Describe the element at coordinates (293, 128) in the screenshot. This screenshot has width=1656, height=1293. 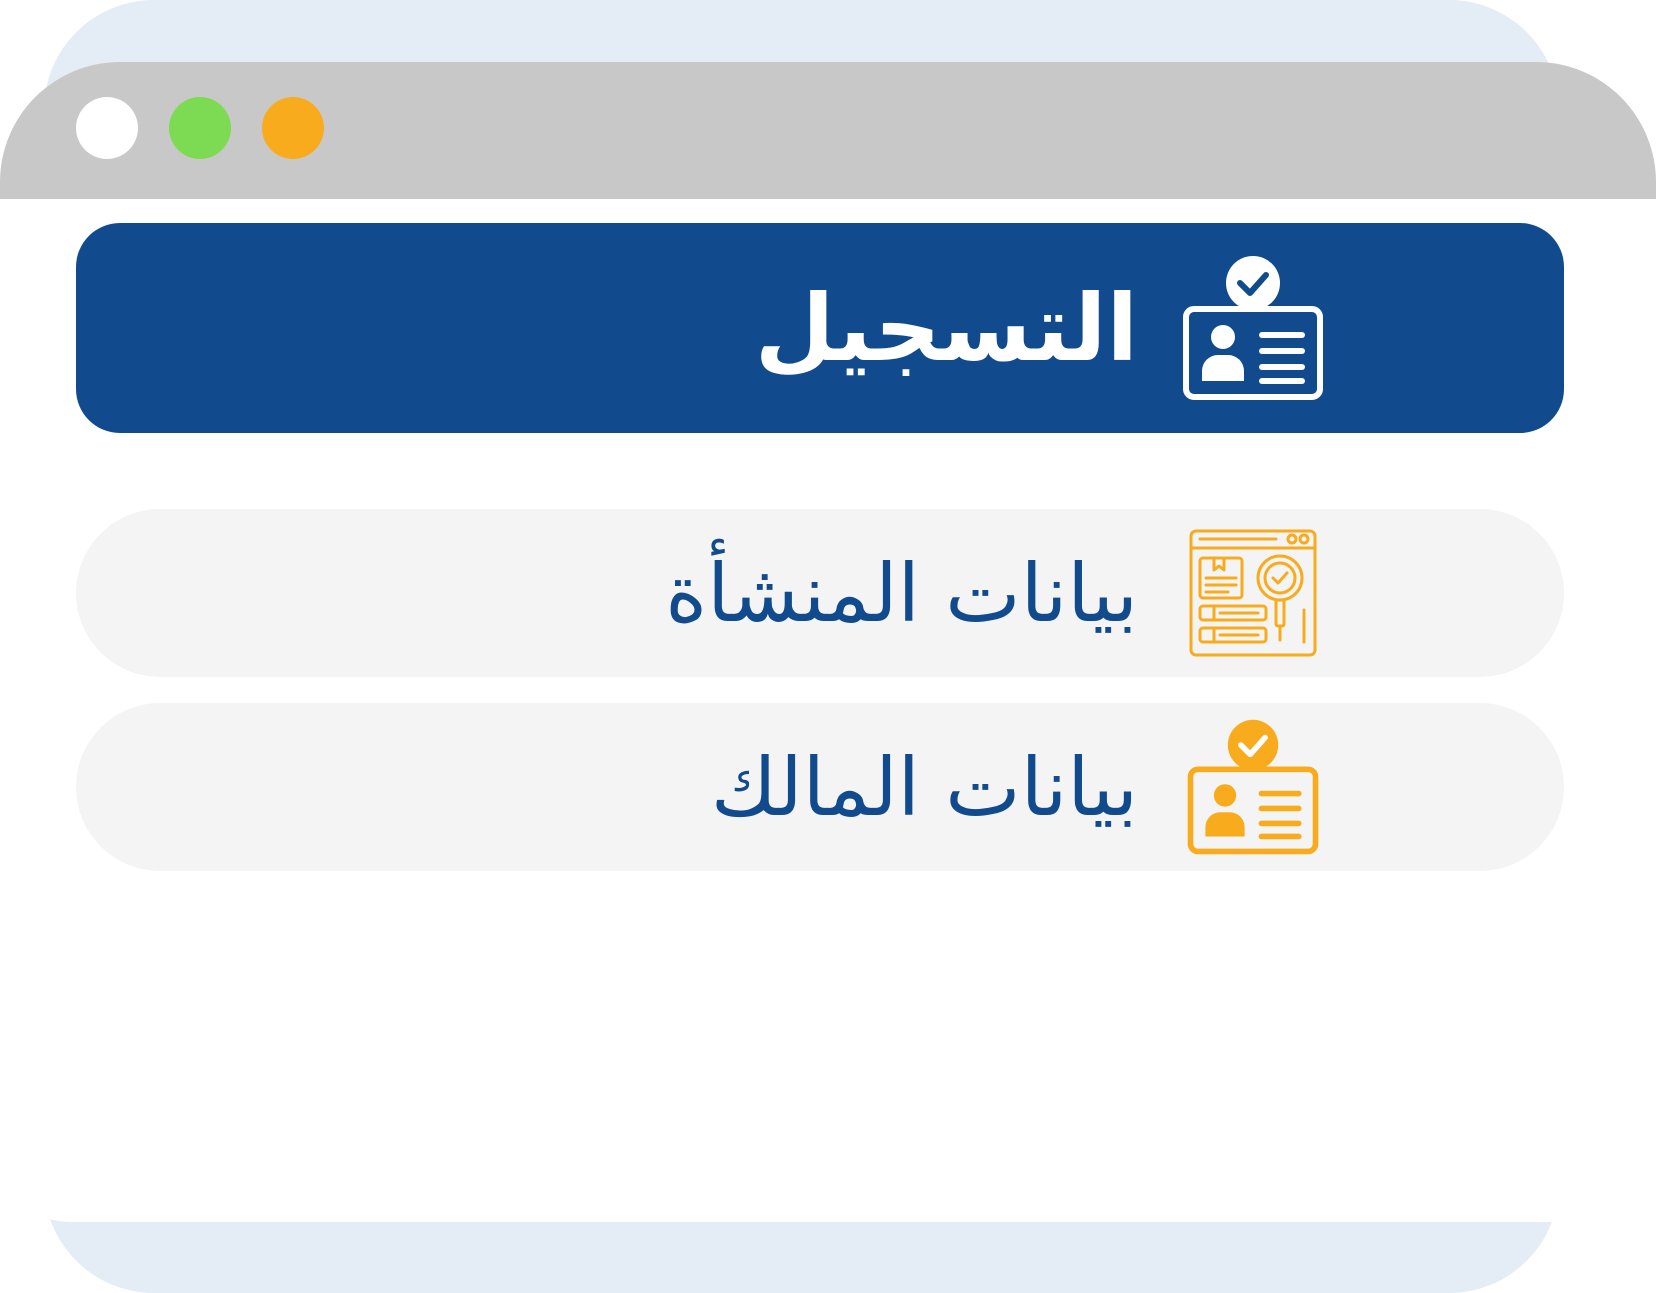
I see `window-minimize-dot` at that location.